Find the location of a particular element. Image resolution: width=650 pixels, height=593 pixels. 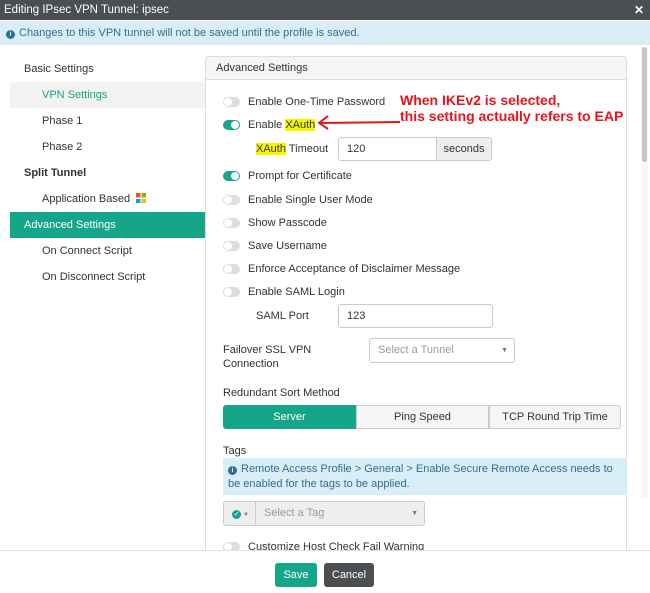

annotation-line-1: When IKEv2 is selected, is located at coordinates (480, 100).